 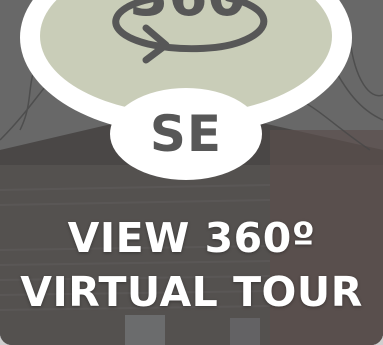 I want to click on logo-initials: SE, so click(x=186, y=134).